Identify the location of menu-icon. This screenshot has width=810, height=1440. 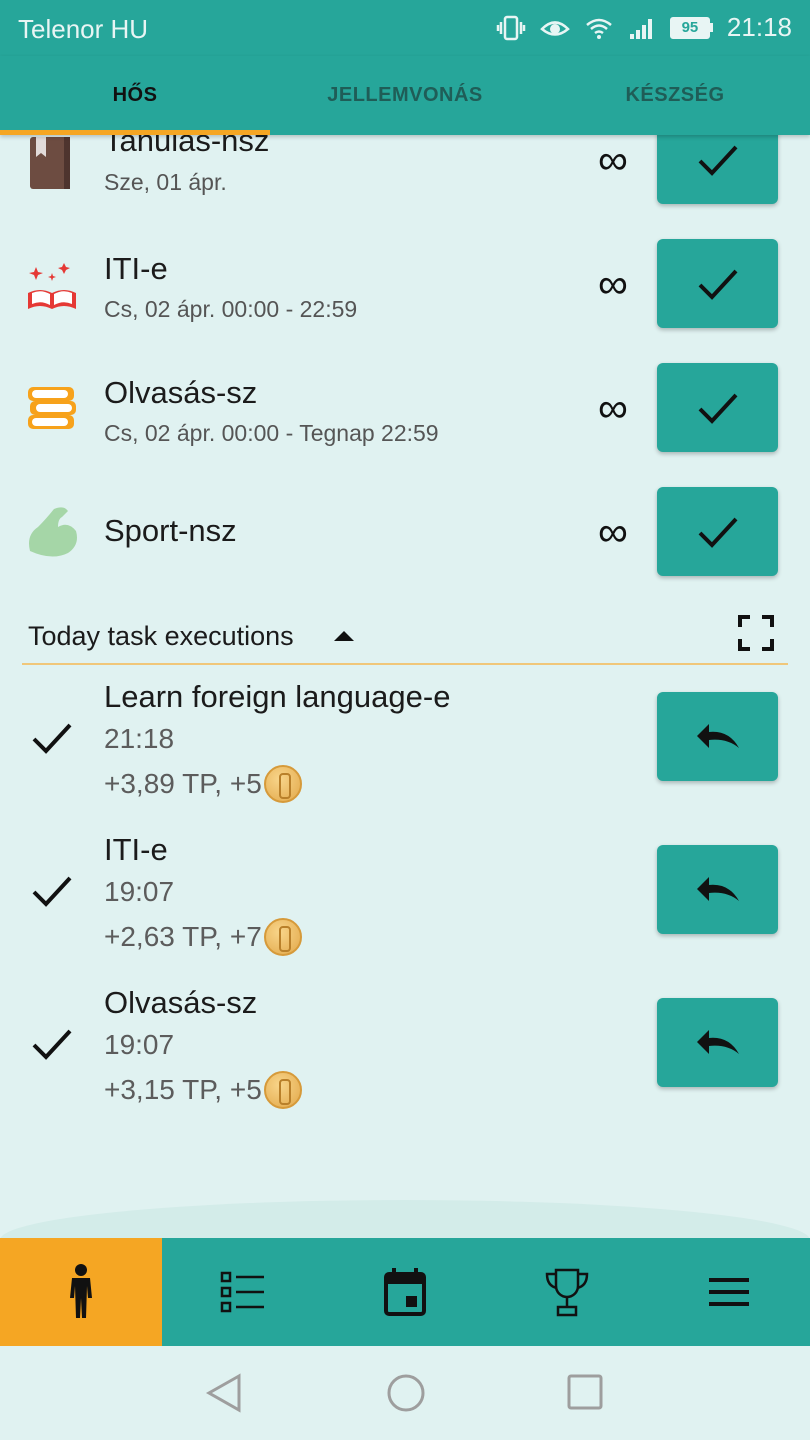
(729, 1292).